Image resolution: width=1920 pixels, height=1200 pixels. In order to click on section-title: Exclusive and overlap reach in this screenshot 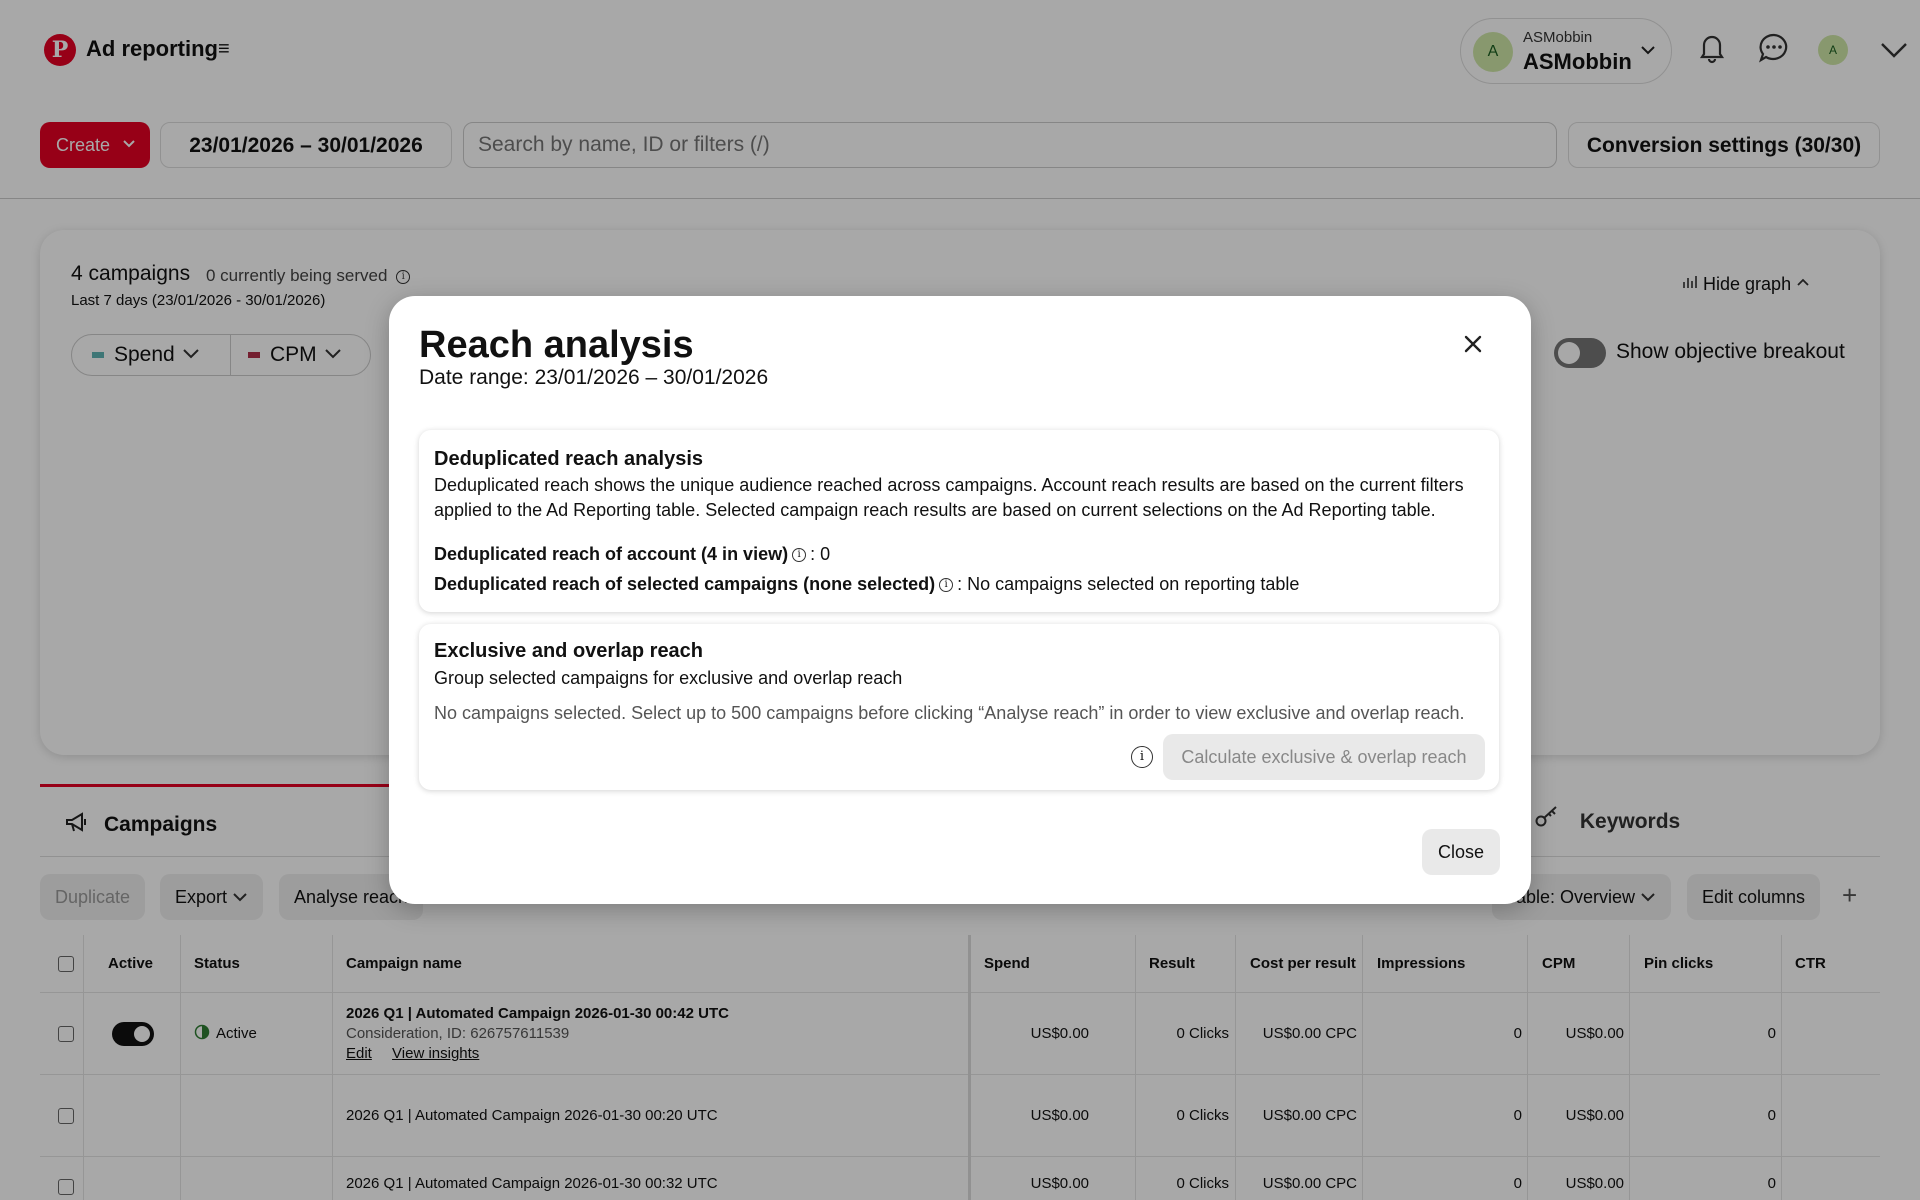, I will do `click(569, 651)`.